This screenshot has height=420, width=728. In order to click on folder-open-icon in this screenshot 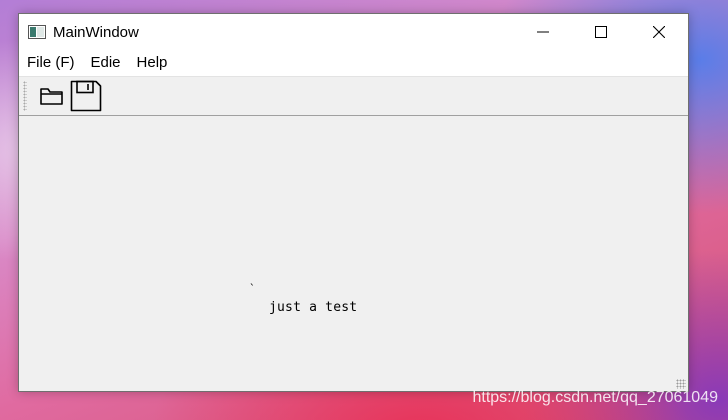, I will do `click(51, 96)`.